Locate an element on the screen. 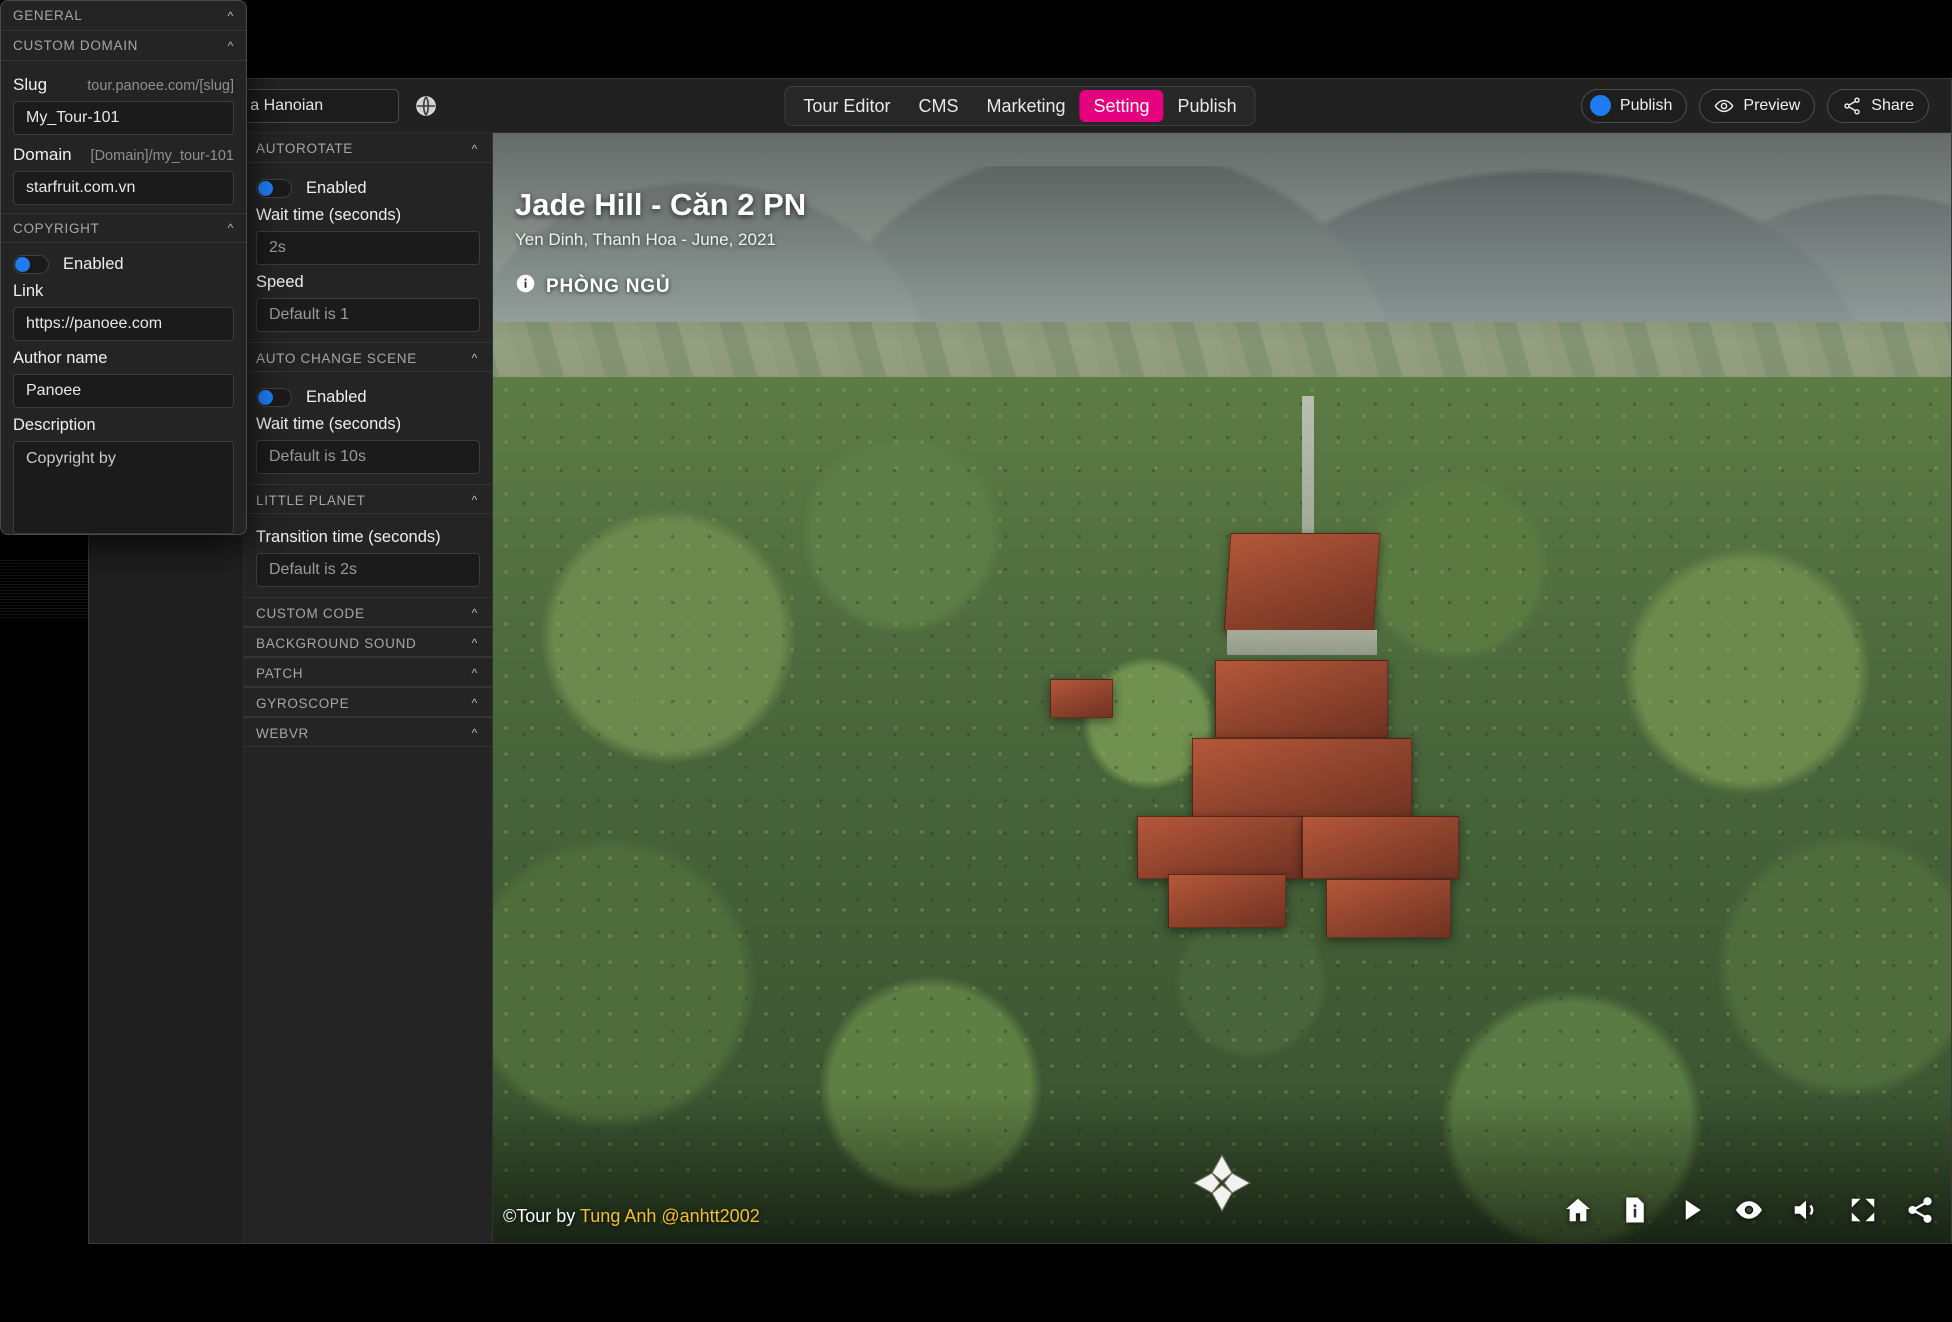  tab-setting: Setting is located at coordinates (1121, 105).